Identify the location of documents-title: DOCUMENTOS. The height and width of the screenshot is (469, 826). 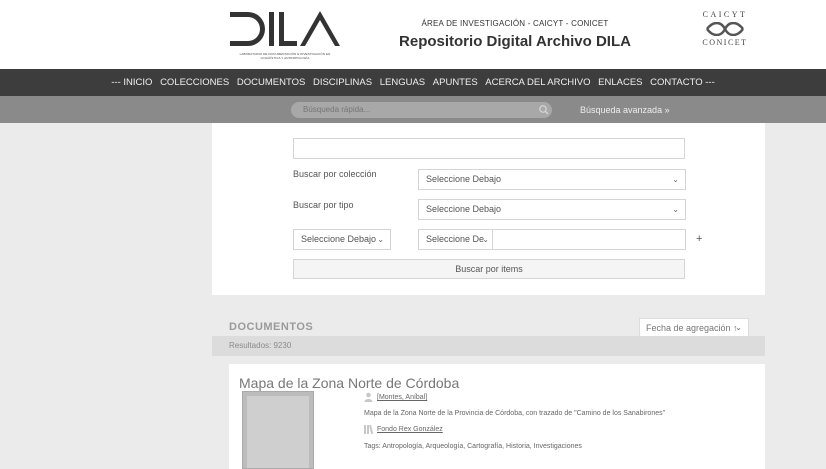
(271, 327).